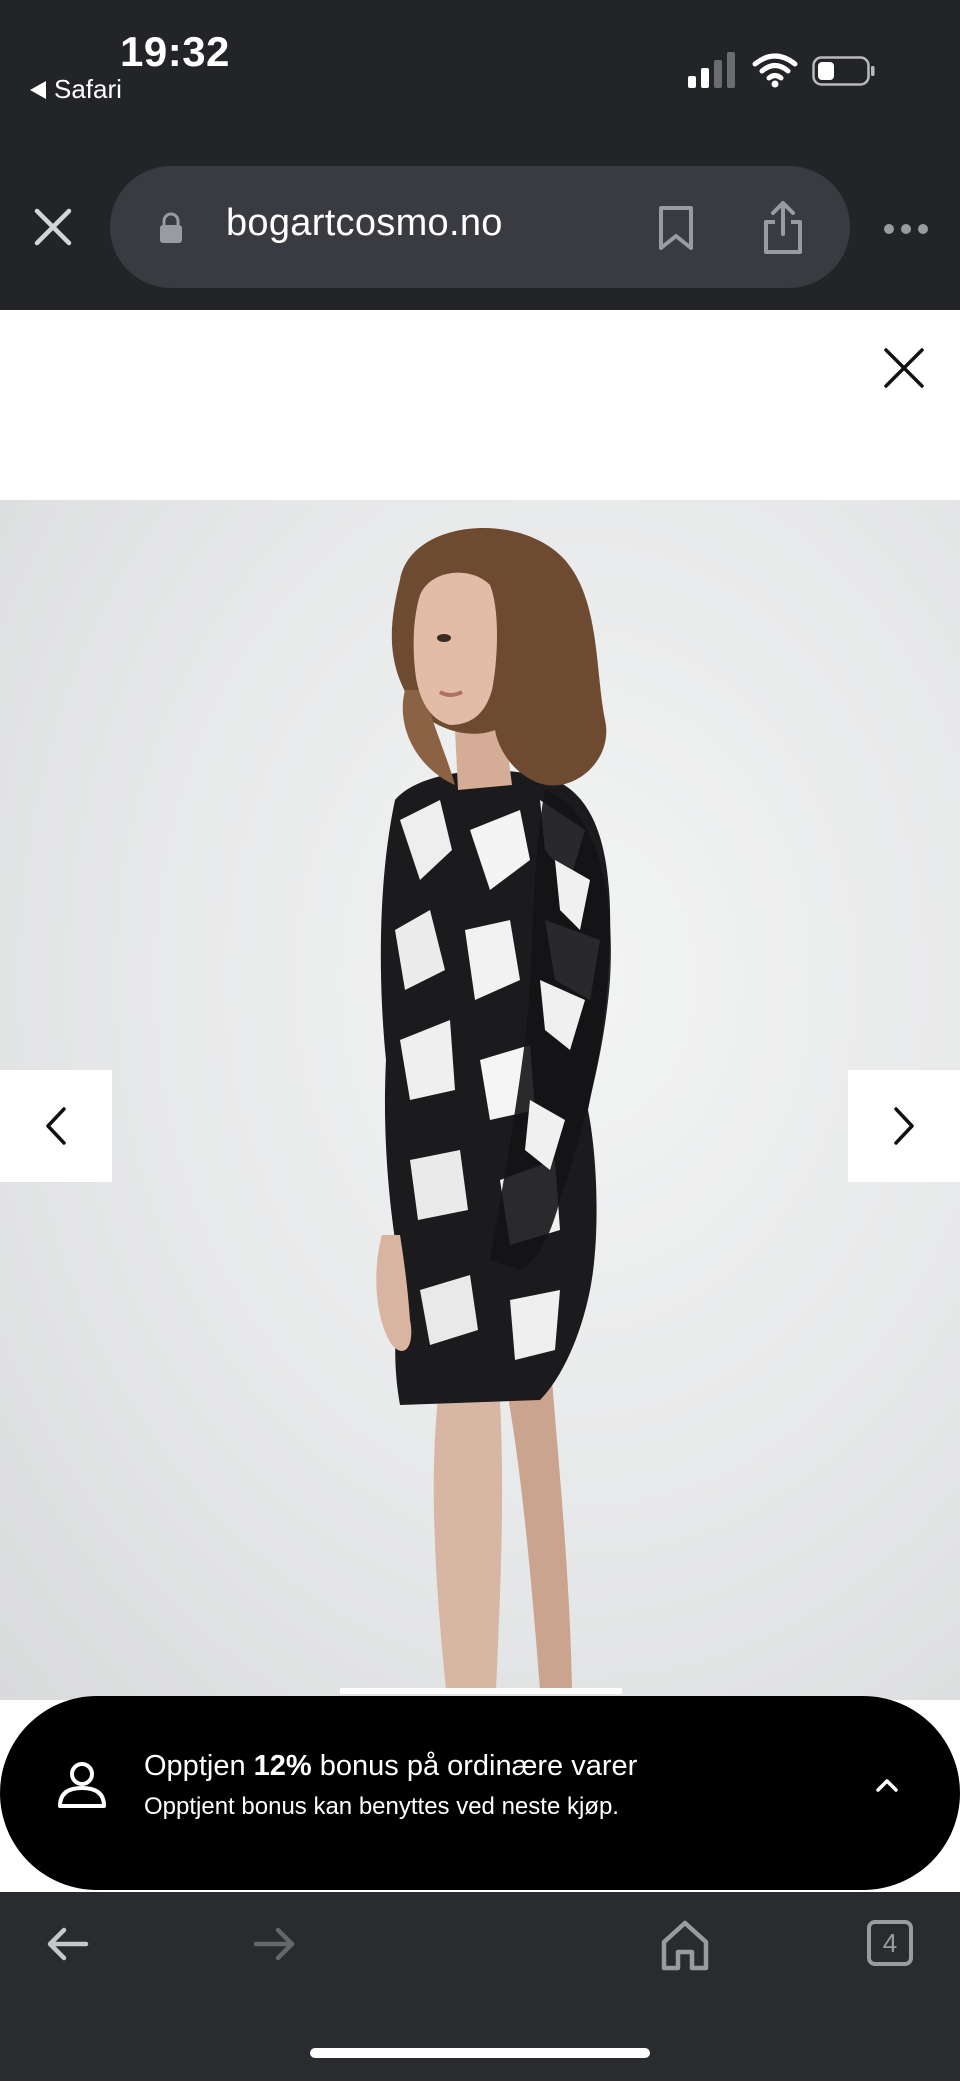  I want to click on gallery-next-button, so click(904, 1126).